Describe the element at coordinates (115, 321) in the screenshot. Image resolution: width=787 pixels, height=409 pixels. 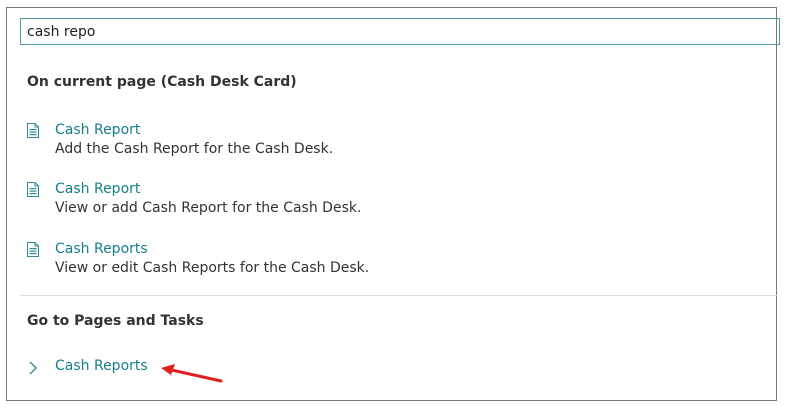
I see `section-heading-pages-tasks: Go to Pages and Tasks` at that location.